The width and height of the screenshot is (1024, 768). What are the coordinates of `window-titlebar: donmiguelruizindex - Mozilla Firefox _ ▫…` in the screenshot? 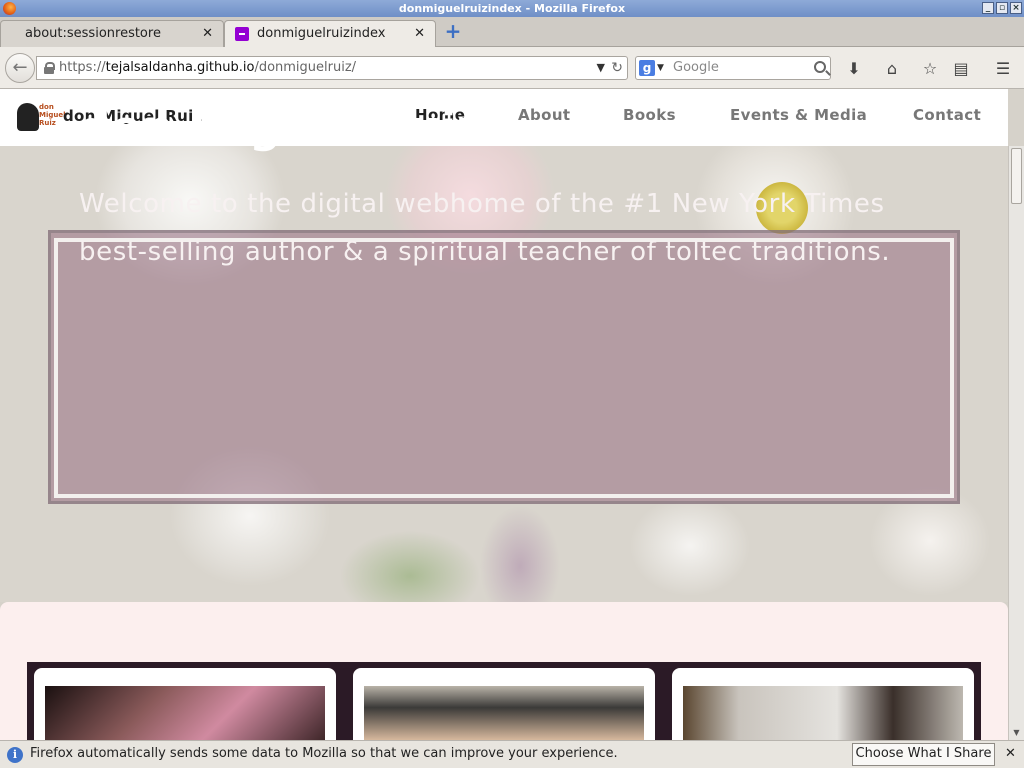 It's located at (512, 8).